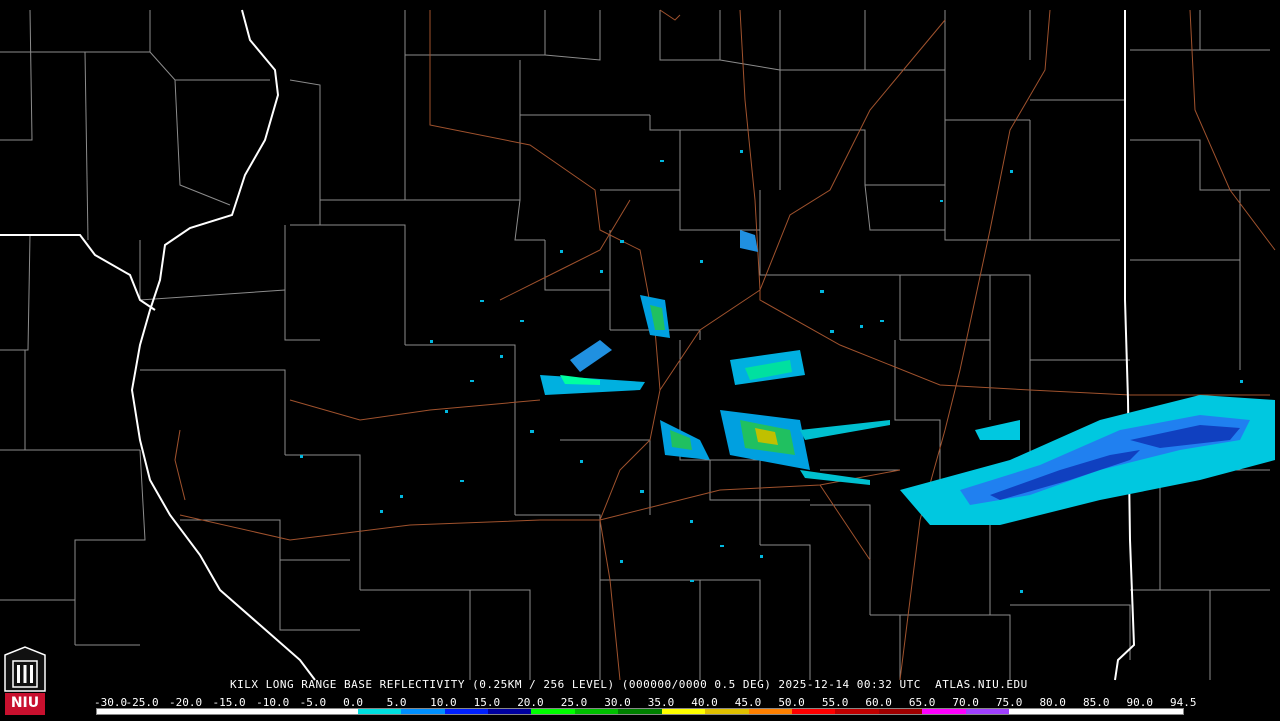 The image size is (1280, 721). I want to click on radar-echoes-band, so click(1087, 460).